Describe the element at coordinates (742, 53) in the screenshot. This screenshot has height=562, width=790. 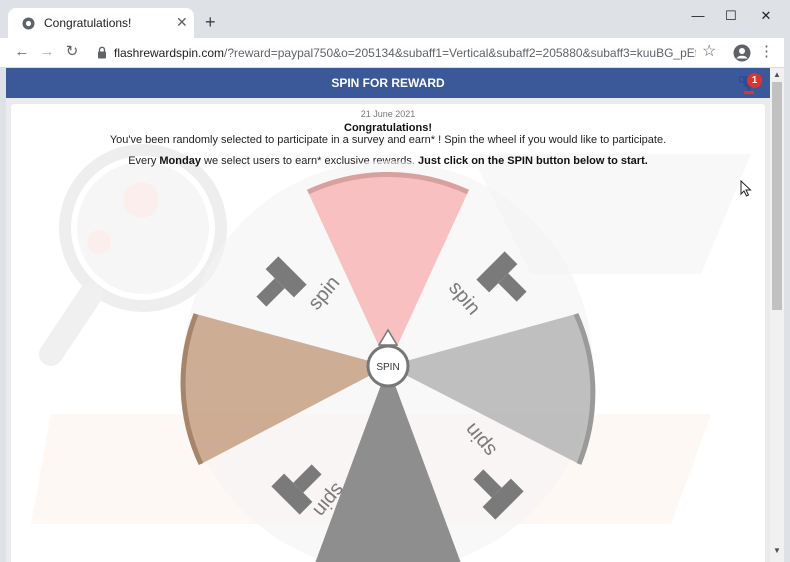
I see `account-icon` at that location.